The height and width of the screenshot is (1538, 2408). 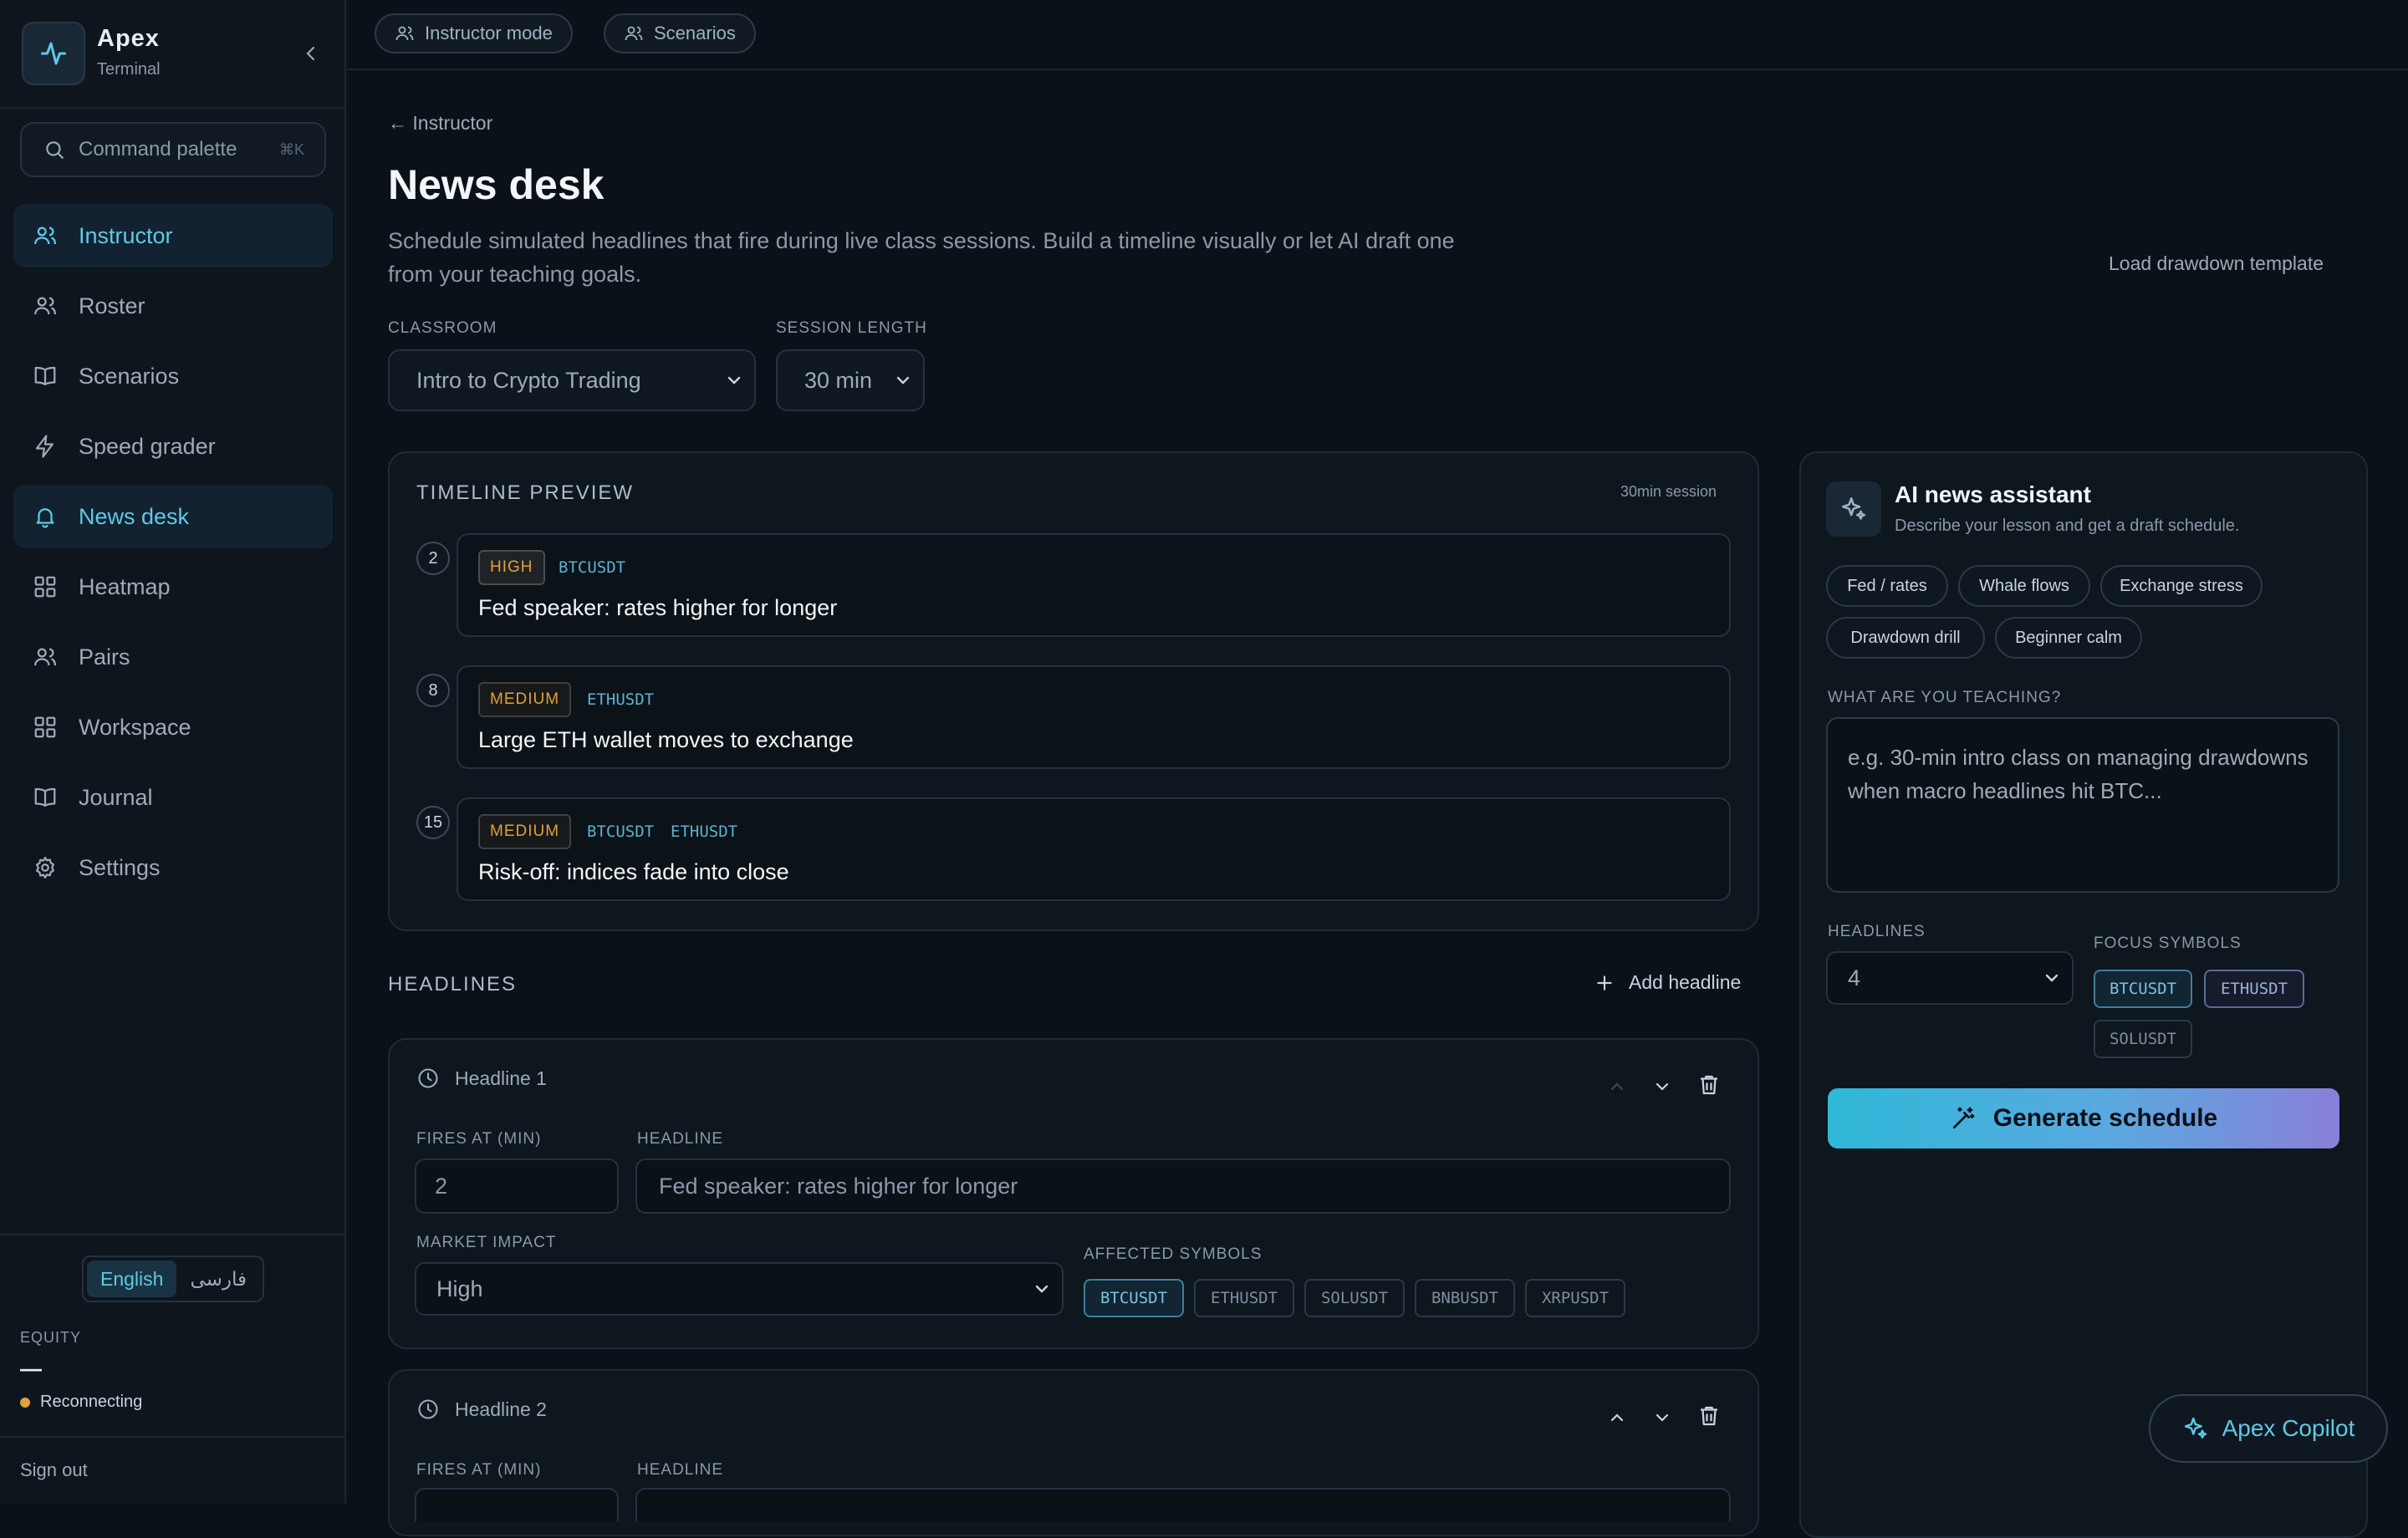 I want to click on headline-card-title-text: Headline 2, so click(x=501, y=1409).